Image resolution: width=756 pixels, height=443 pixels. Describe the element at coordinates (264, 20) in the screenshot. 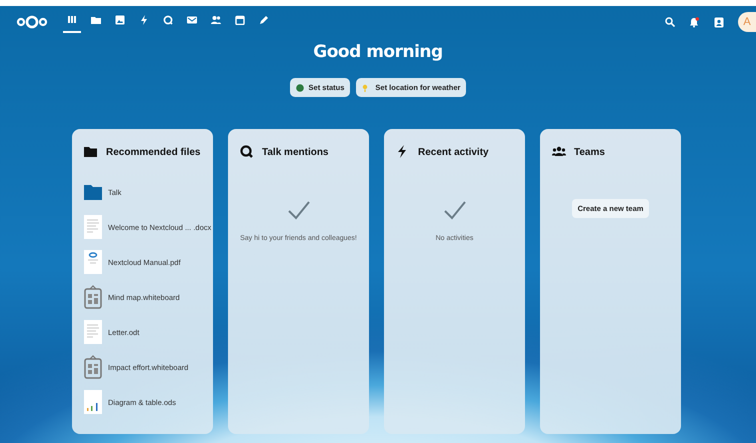

I see `pencil-icon` at that location.